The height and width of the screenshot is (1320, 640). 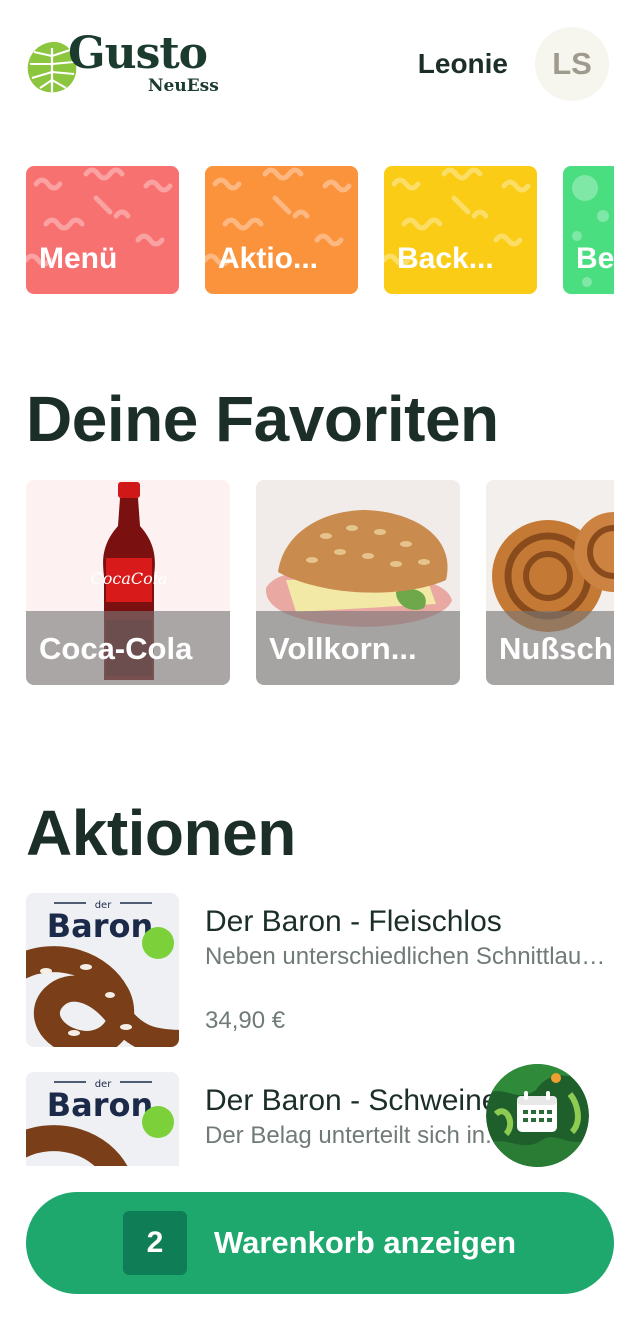 I want to click on avatar: LS, so click(x=572, y=64).